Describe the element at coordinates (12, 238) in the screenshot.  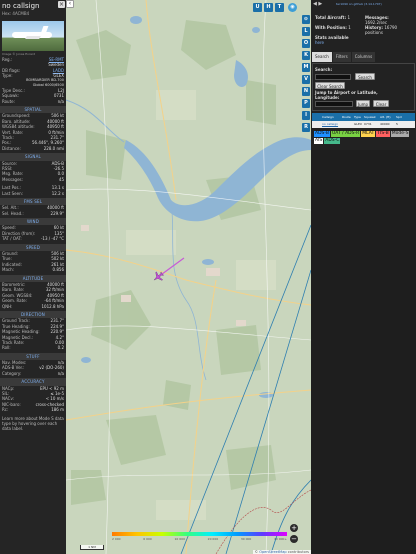
I see `info-label: TAT / OAT:` at that location.